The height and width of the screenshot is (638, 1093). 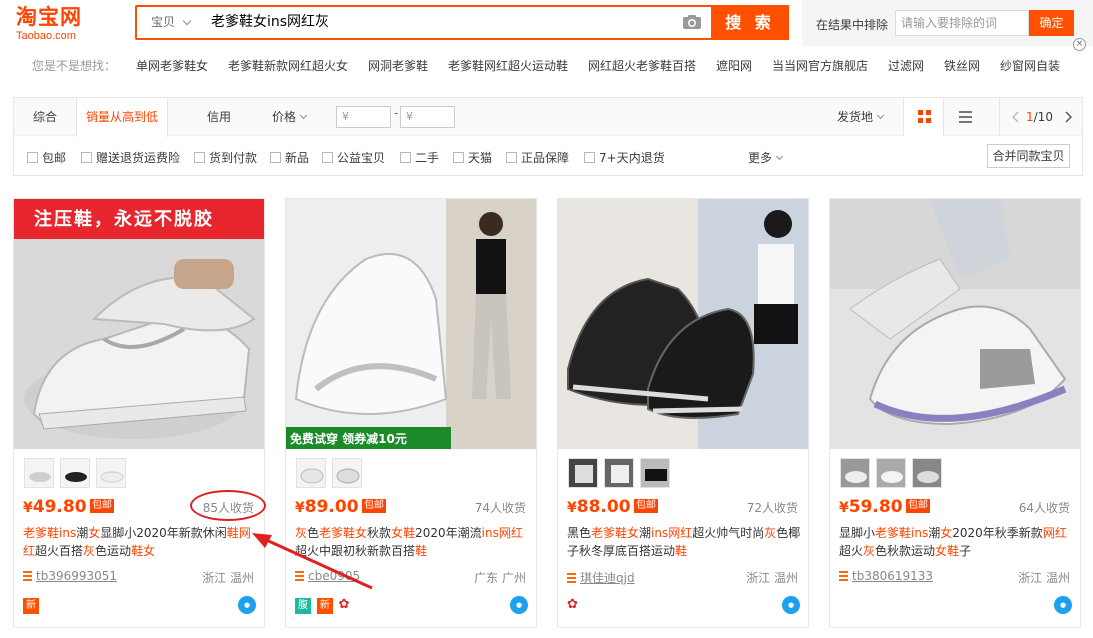 What do you see at coordinates (170, 22) in the screenshot?
I see `search-type-select: 宝贝` at bounding box center [170, 22].